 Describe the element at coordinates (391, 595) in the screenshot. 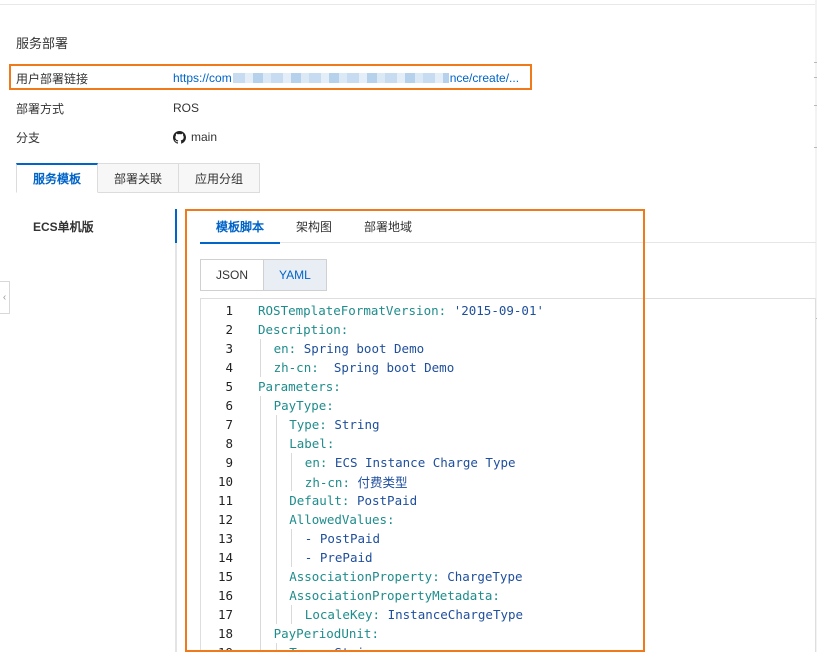

I see `yaml-key: AssociationPropertyMetadata` at that location.